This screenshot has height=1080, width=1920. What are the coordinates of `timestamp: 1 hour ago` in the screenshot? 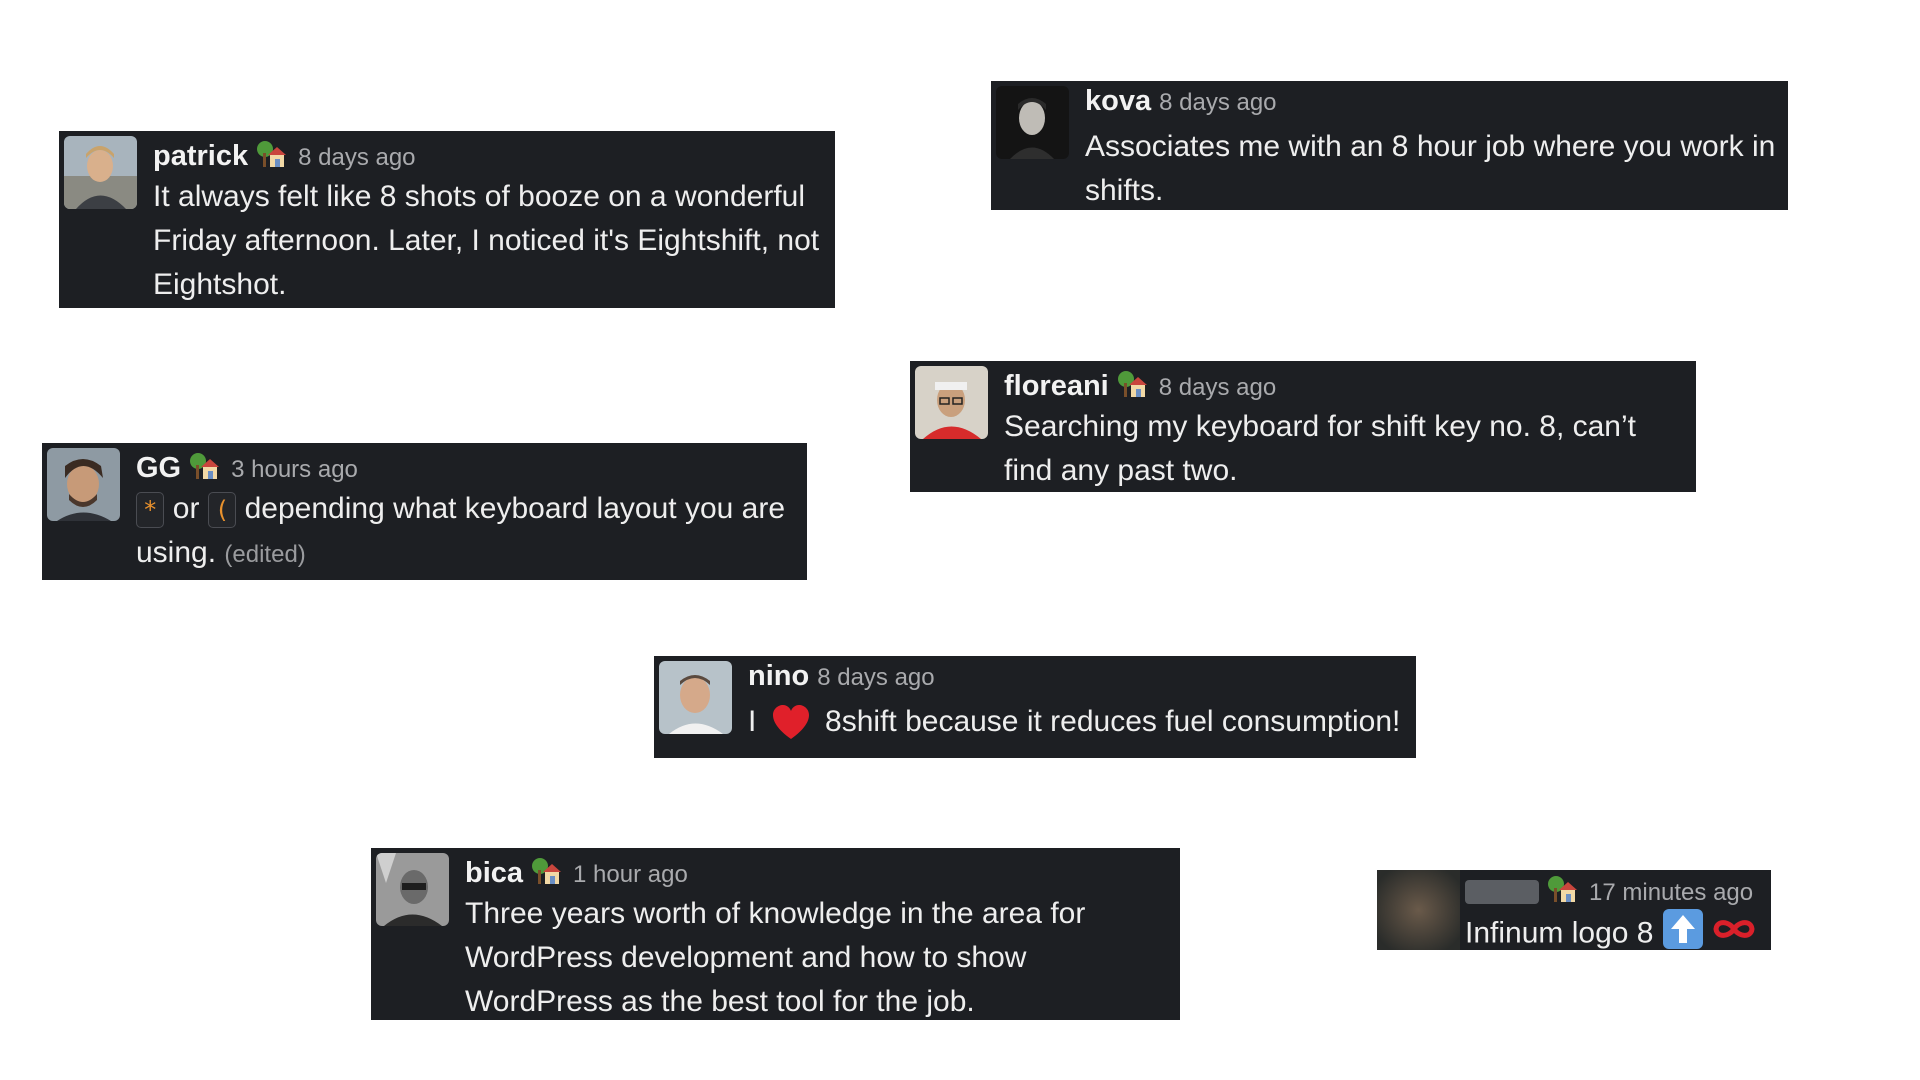 It's located at (630, 875).